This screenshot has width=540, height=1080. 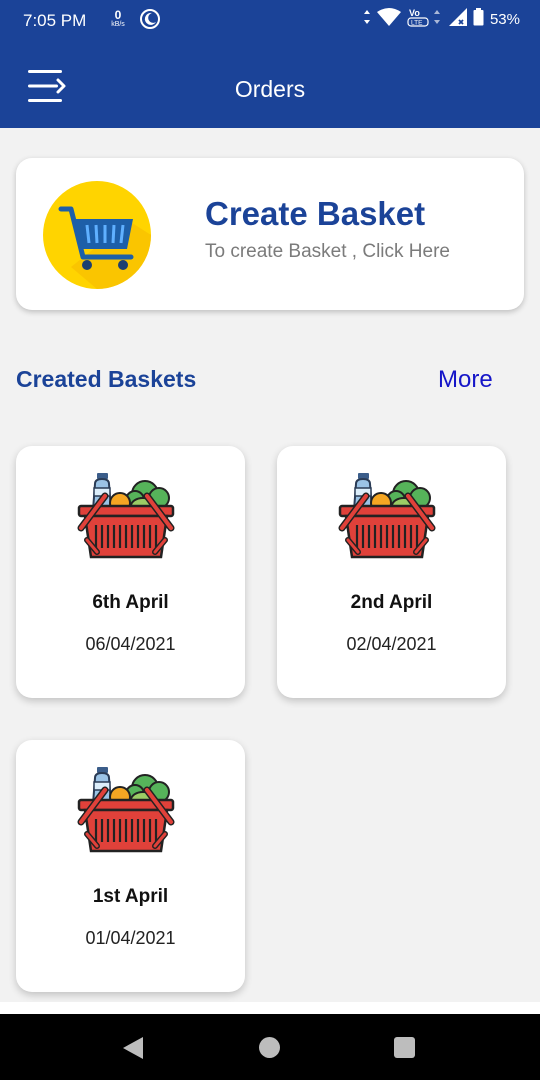 What do you see at coordinates (504, 19) in the screenshot?
I see `battery-percent: 53%` at bounding box center [504, 19].